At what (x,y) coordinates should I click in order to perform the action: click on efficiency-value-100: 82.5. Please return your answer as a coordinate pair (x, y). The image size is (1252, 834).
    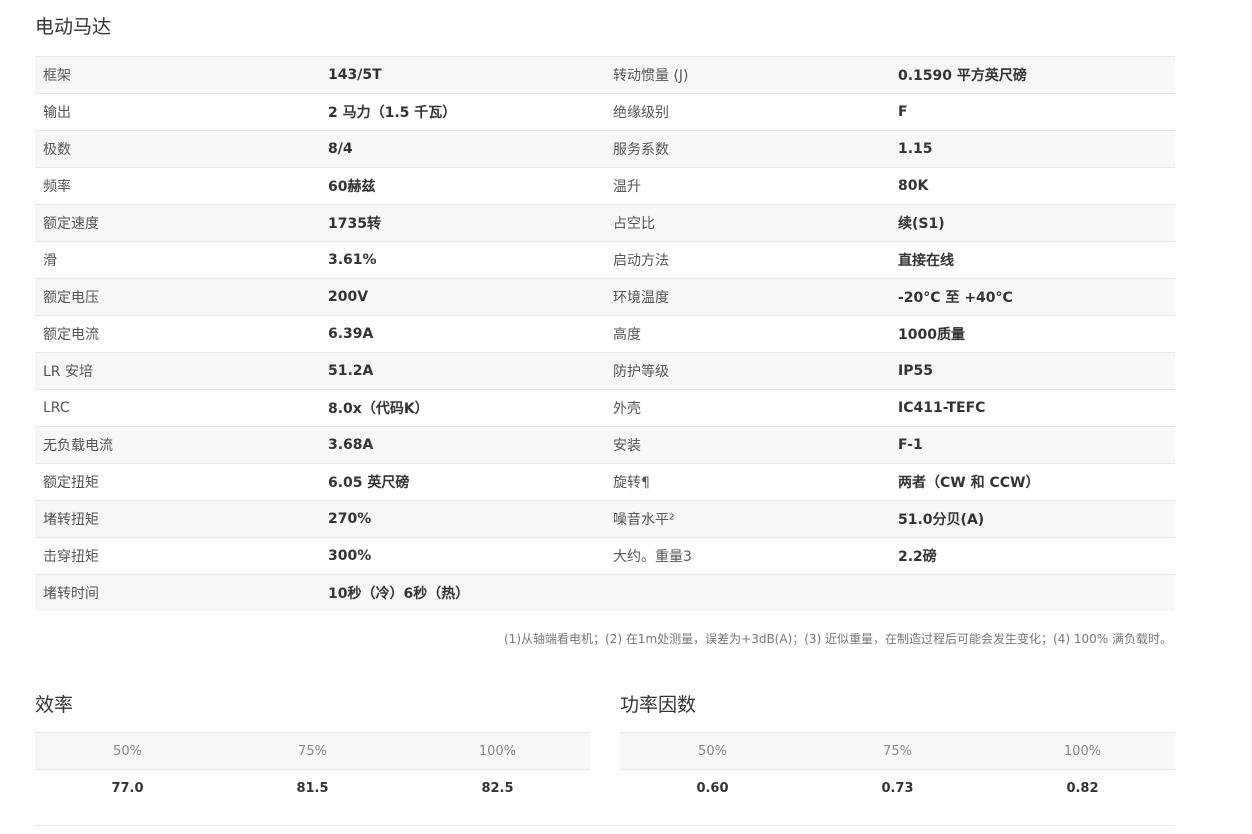
    Looking at the image, I should click on (497, 788).